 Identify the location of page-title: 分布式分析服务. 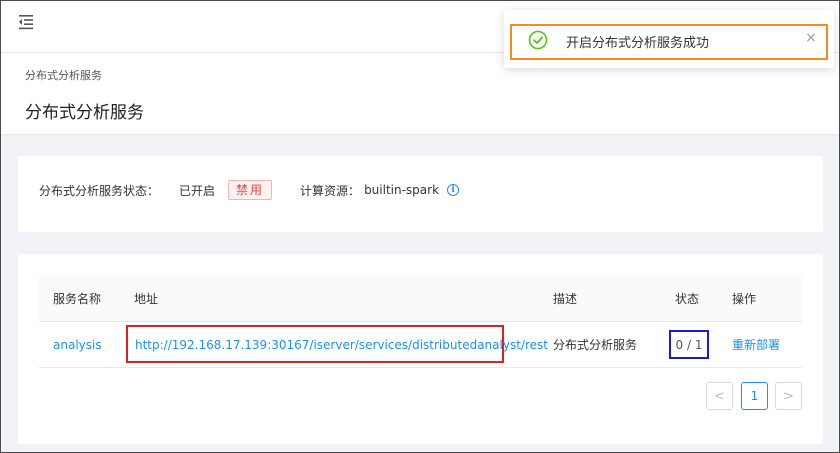
(84, 113).